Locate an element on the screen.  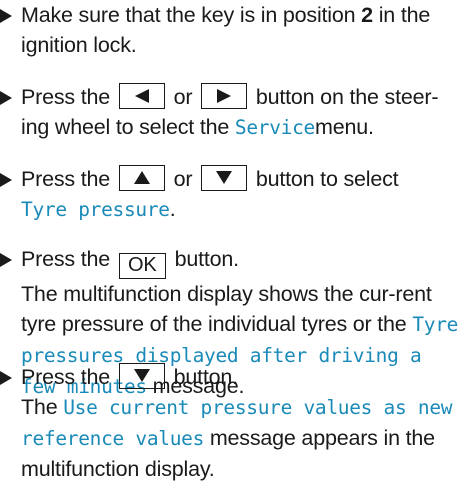
right-button-key is located at coordinates (224, 96).